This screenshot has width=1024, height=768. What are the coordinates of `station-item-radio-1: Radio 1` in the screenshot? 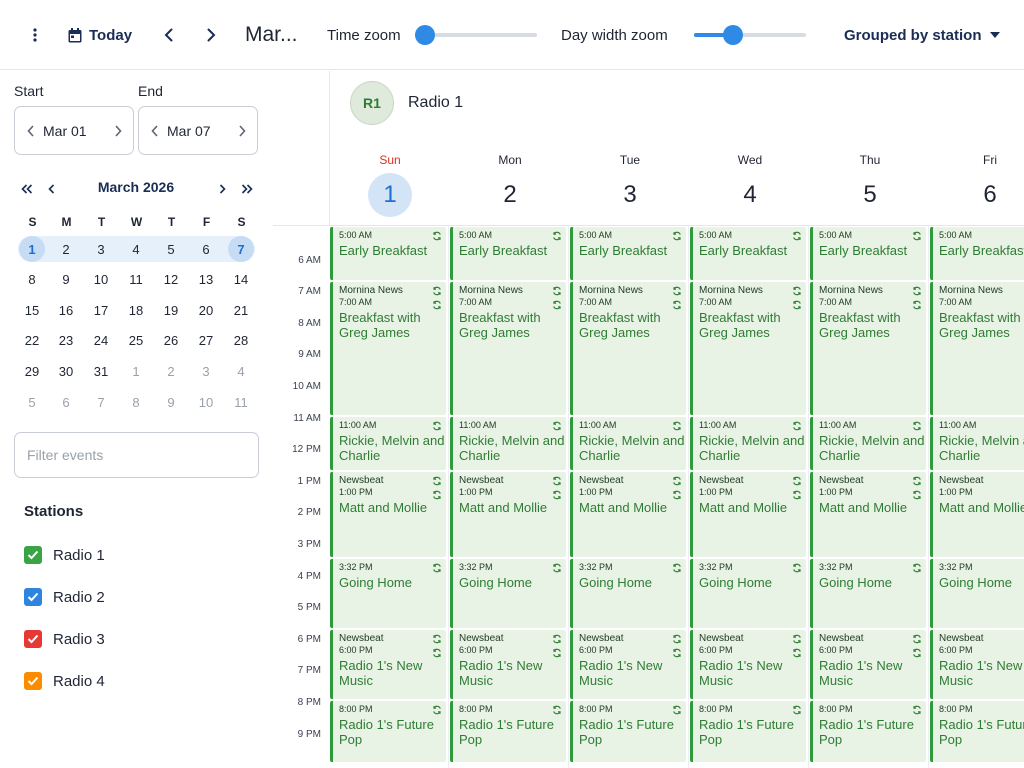 It's located at (64, 555).